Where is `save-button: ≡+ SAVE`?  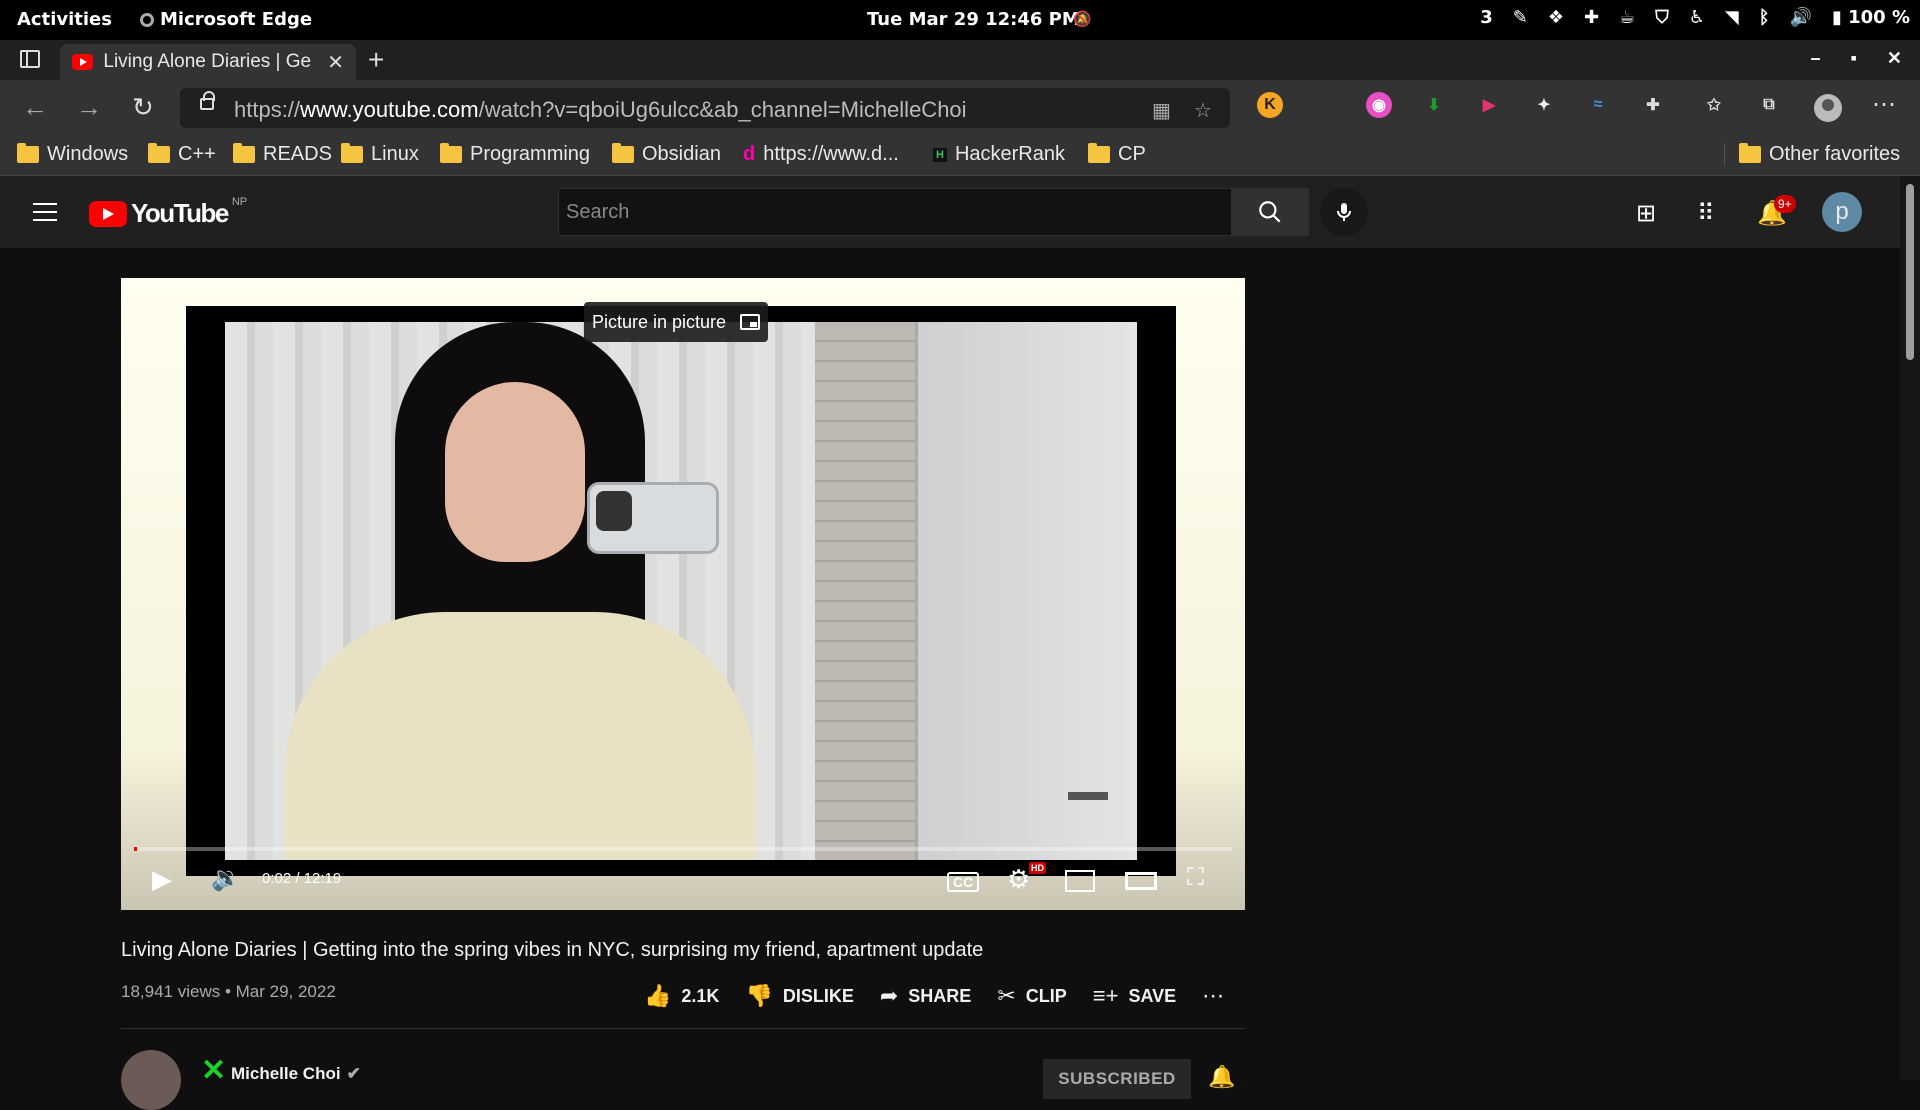
save-button: ≡+ SAVE is located at coordinates (1134, 996).